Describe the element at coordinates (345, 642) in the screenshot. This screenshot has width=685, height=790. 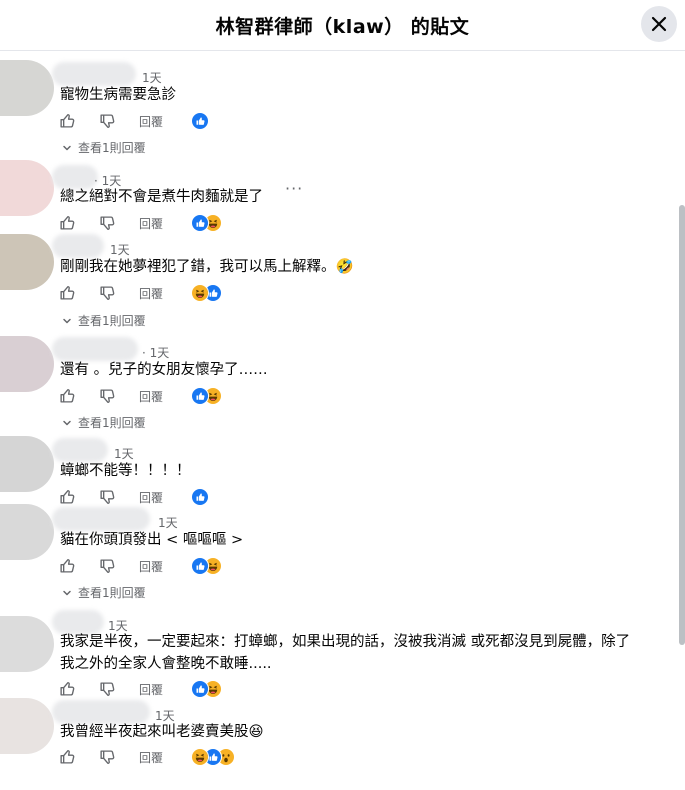
I see `comment-text: 我家是半夜，一定要起來：打蟑螂，如果出現的話，沒被我消滅 或死都沒見到屍體，除了` at that location.